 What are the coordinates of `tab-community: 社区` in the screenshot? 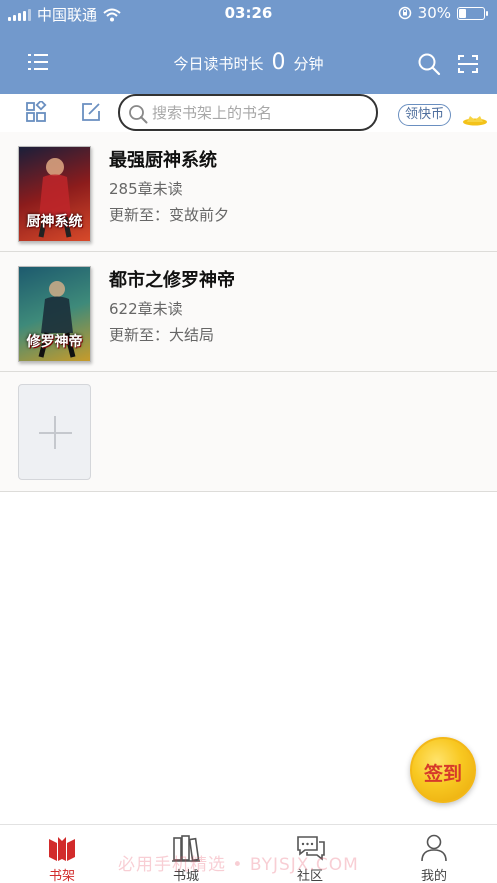 It's located at (310, 854).